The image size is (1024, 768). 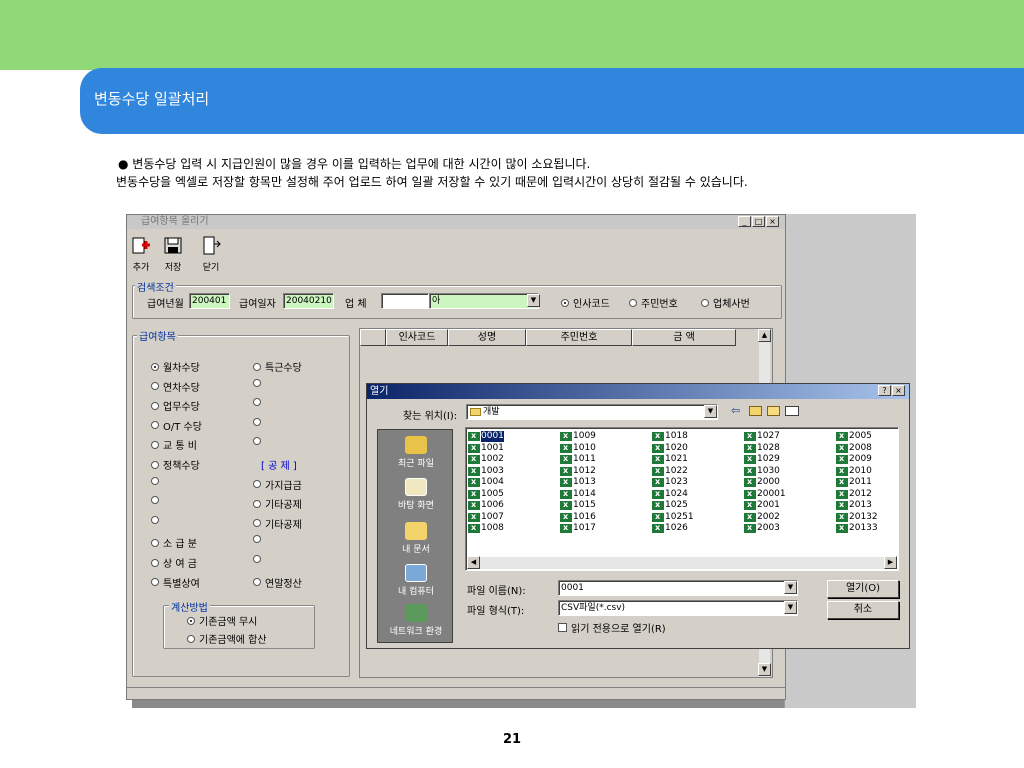 I want to click on filetype-dropdown-arrow: ▼, so click(x=790, y=607).